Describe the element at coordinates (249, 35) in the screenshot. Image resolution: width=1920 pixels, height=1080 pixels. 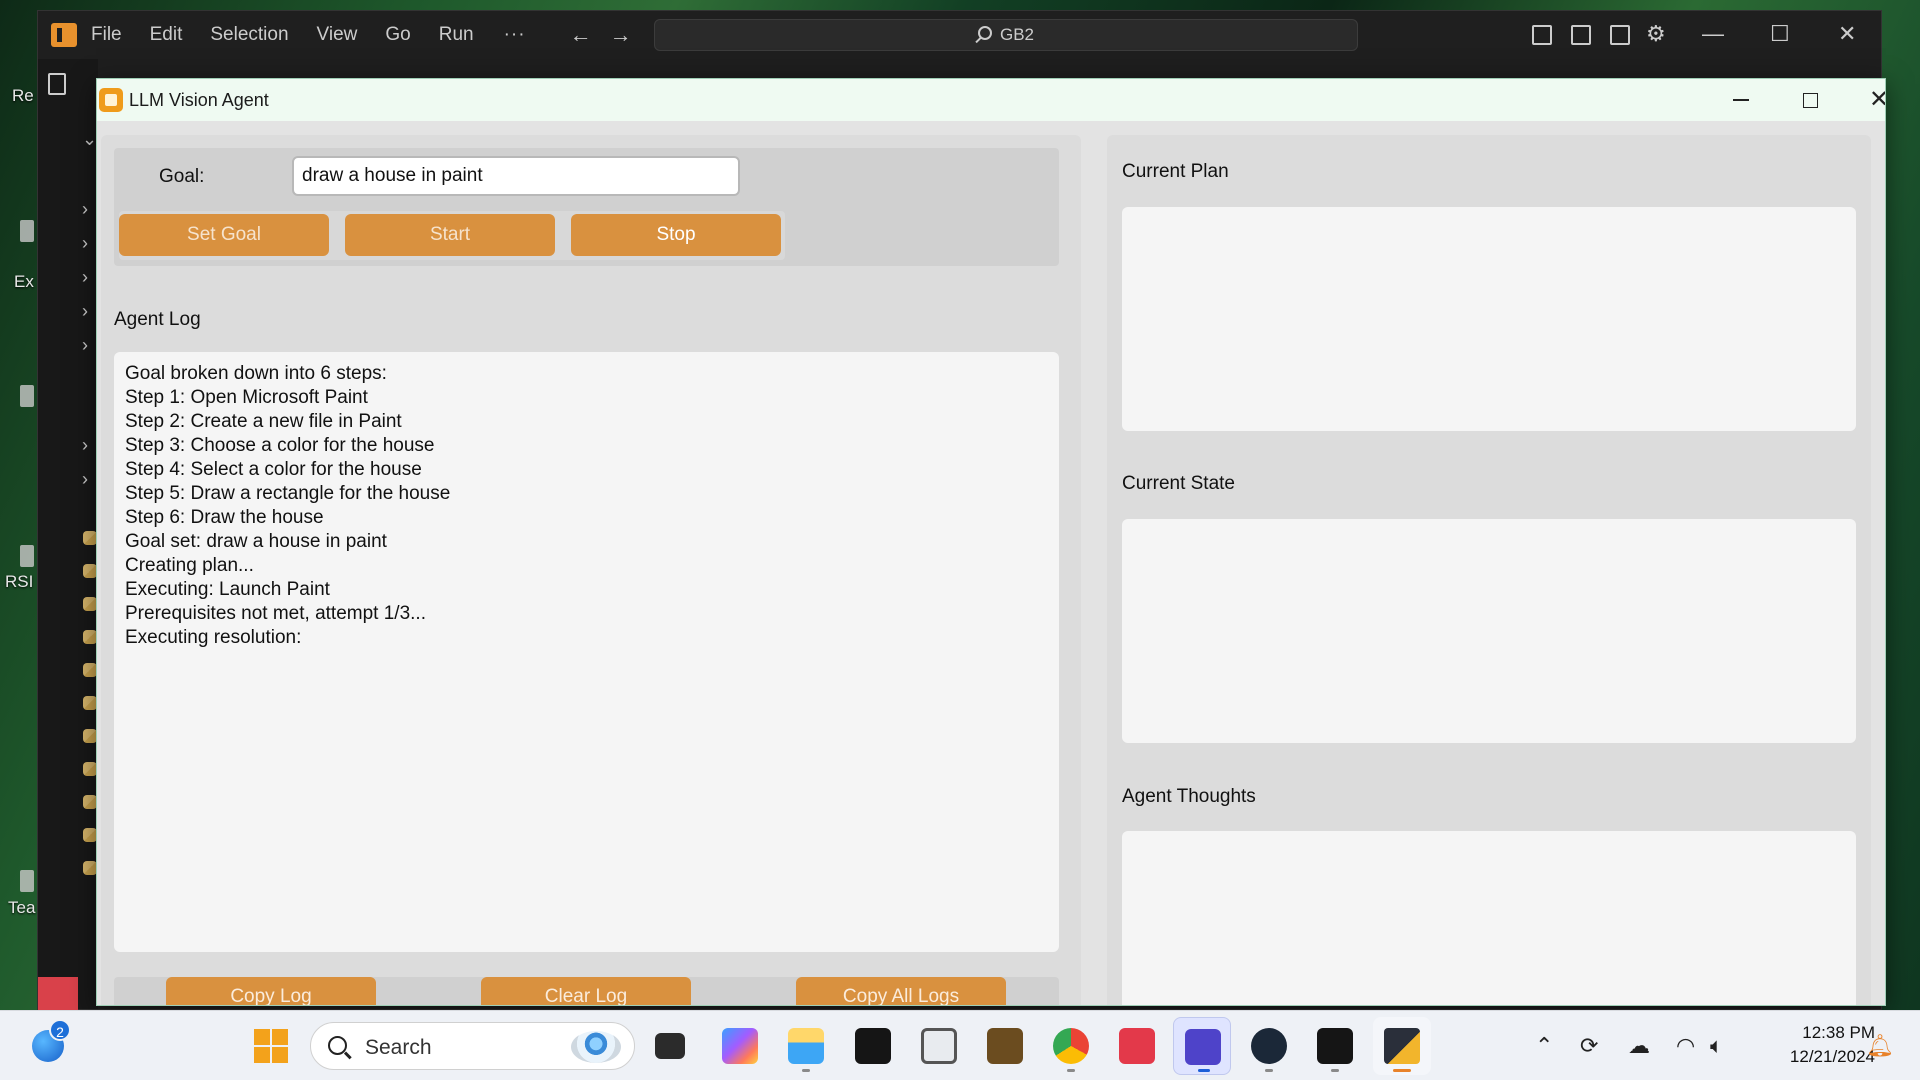
I see `menu-selection: Selection` at that location.